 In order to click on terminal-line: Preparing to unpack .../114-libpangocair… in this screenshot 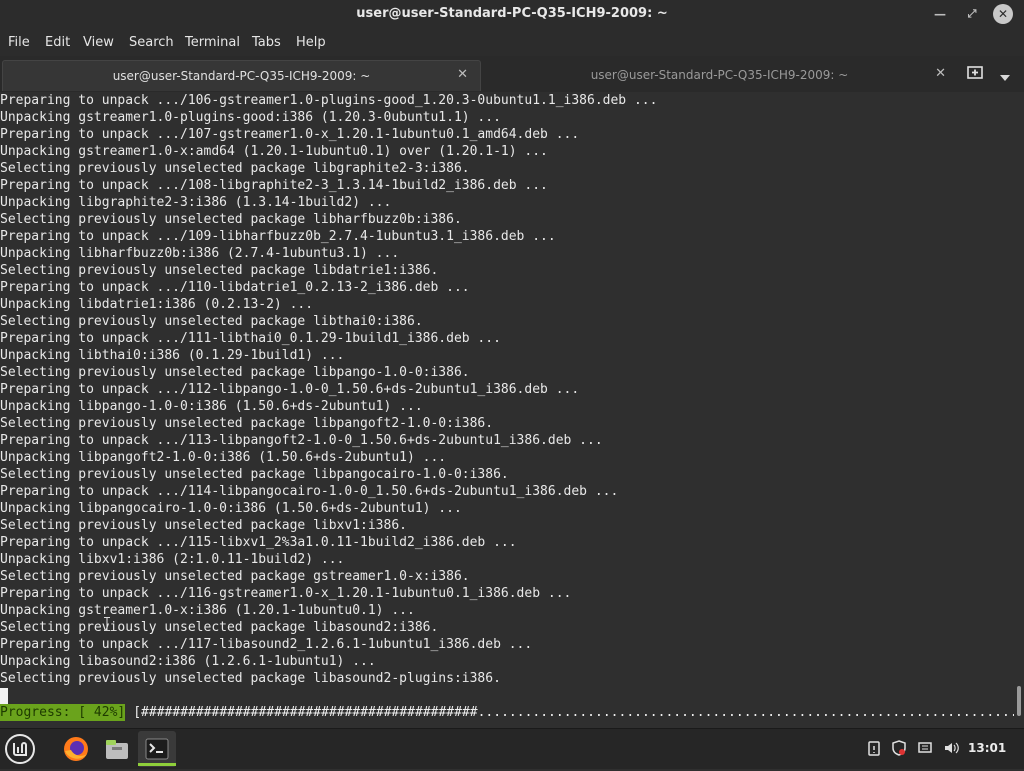, I will do `click(309, 491)`.